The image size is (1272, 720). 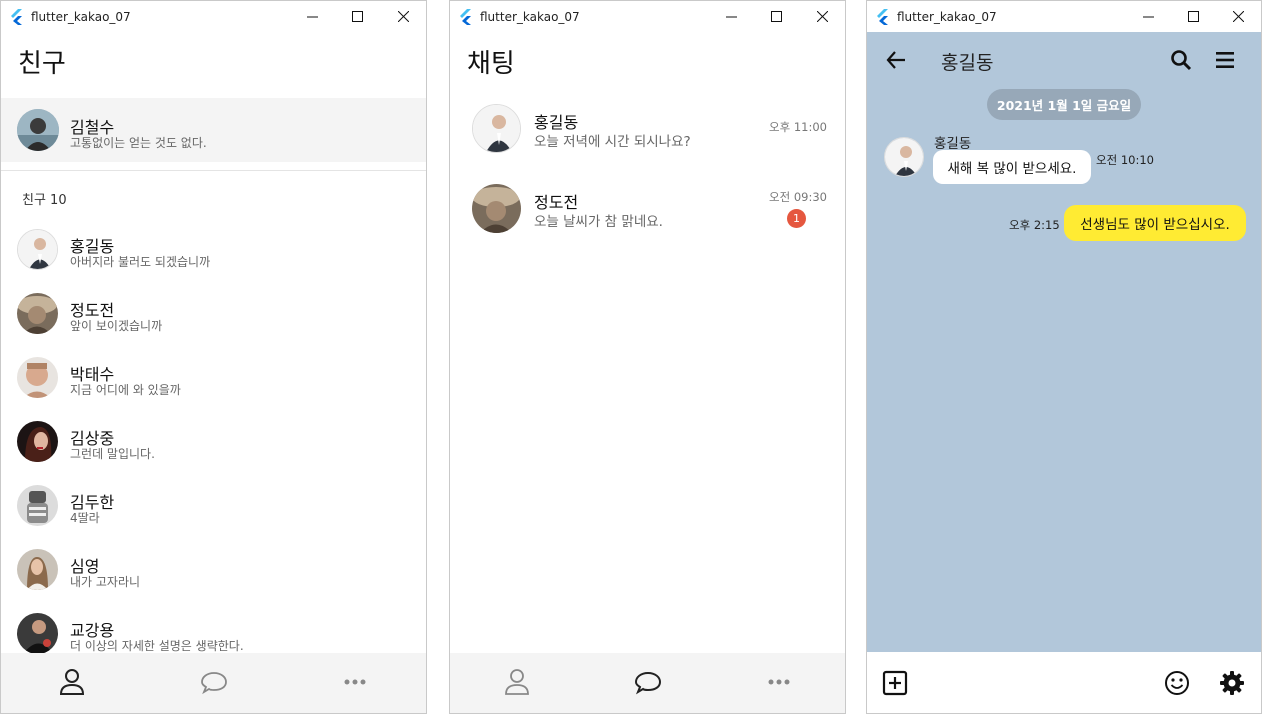 I want to click on menu-icon, so click(x=1225, y=60).